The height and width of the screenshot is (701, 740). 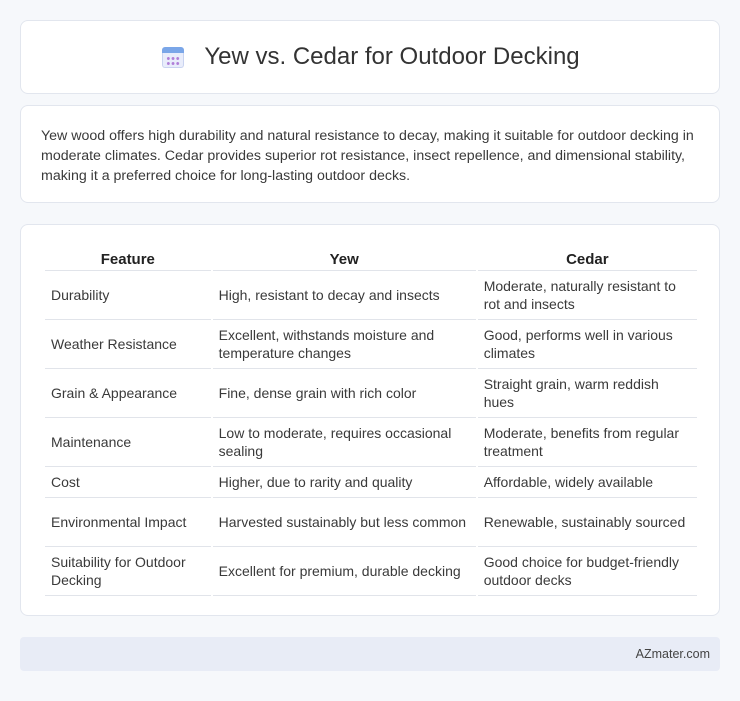 I want to click on cedar-cell: Straight grain, warm reddish hues, so click(x=587, y=393).